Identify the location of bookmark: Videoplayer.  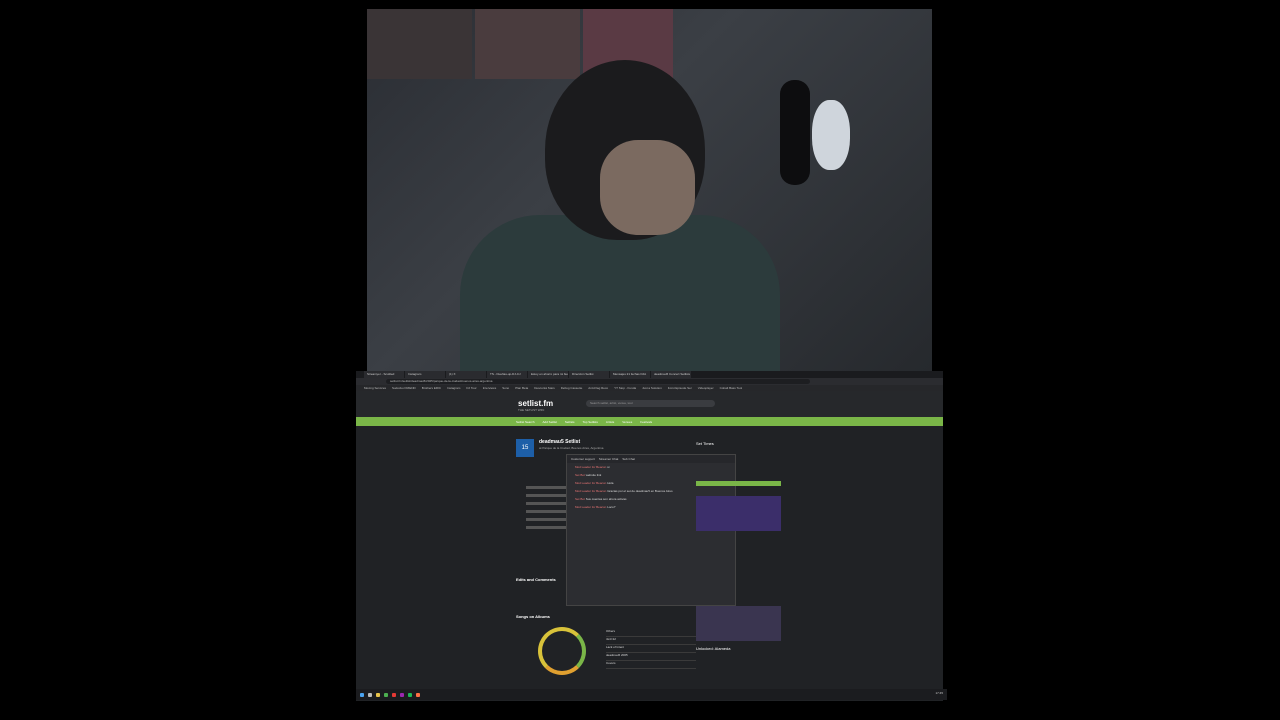
(706, 388).